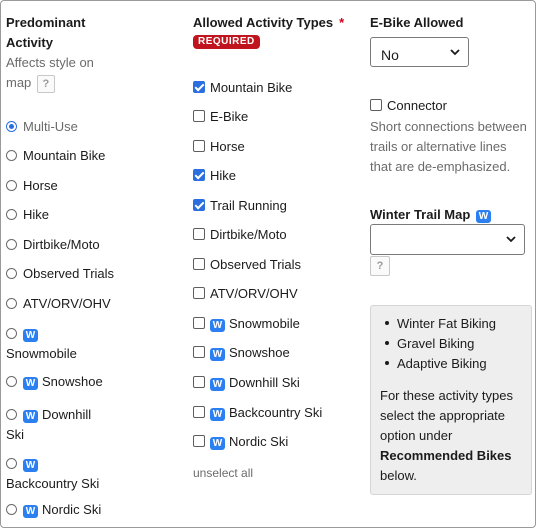  What do you see at coordinates (27, 214) in the screenshot?
I see `radio-hike: Hike` at bounding box center [27, 214].